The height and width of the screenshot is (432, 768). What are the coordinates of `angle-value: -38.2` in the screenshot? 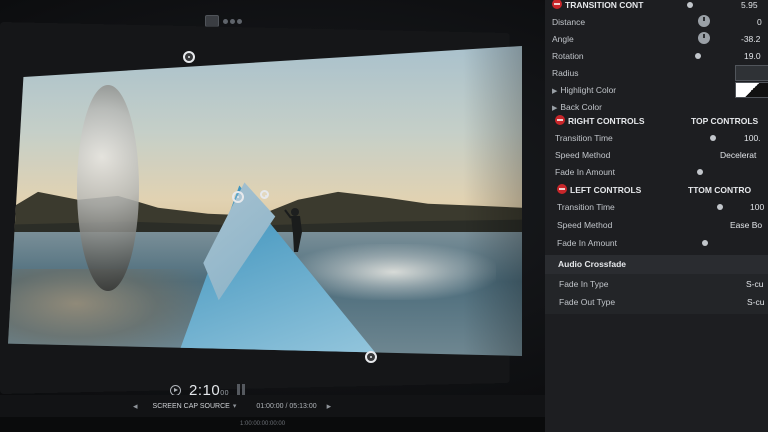 It's located at (750, 39).